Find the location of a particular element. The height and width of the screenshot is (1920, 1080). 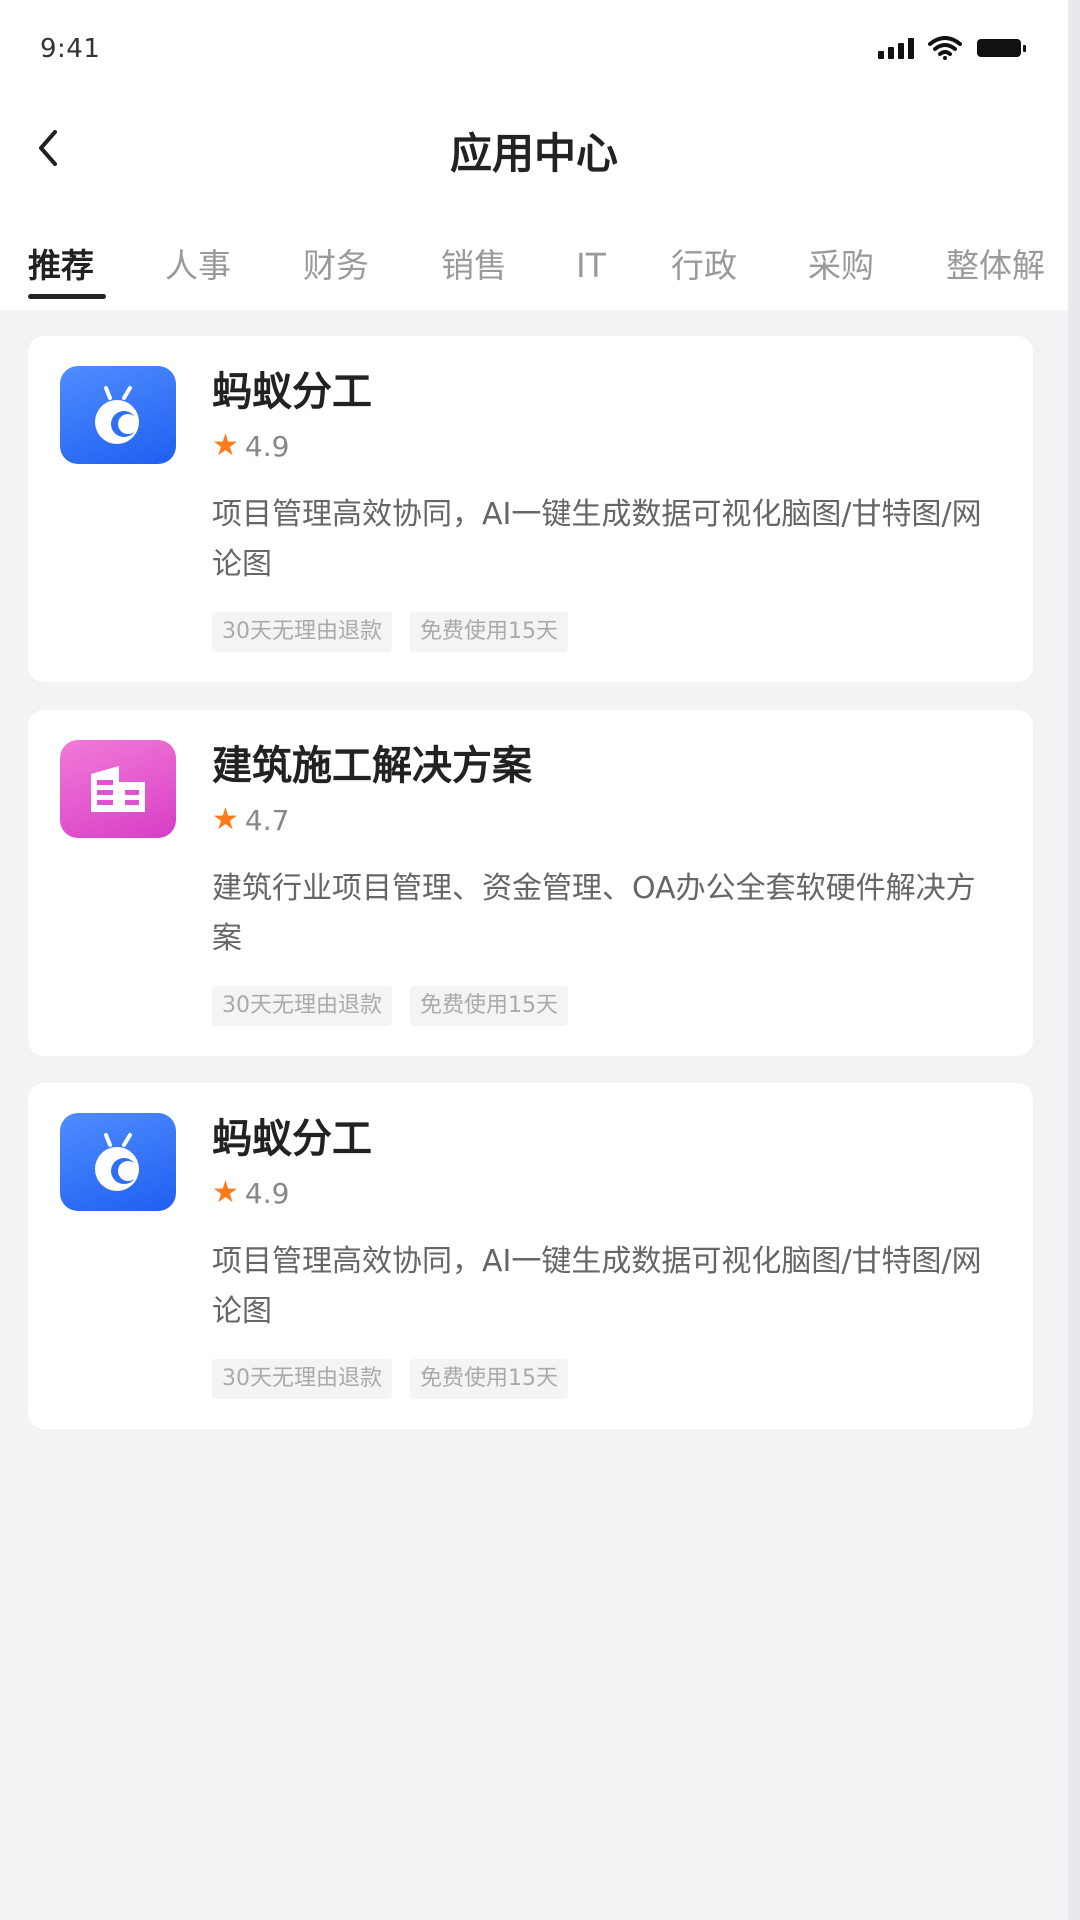

building-icon is located at coordinates (118, 789).